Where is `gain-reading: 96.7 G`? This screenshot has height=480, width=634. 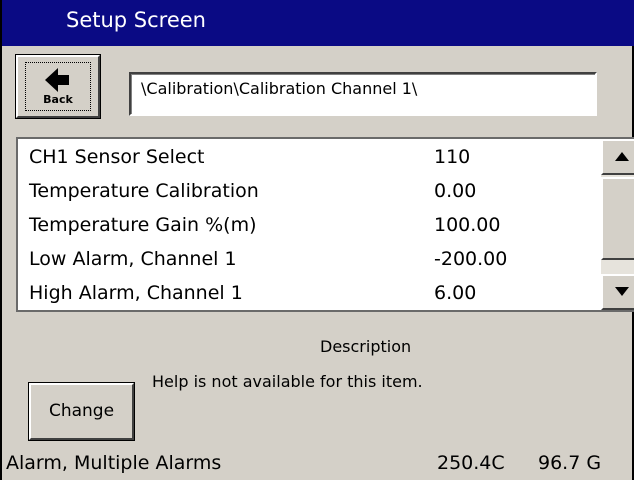 gain-reading: 96.7 G is located at coordinates (570, 463).